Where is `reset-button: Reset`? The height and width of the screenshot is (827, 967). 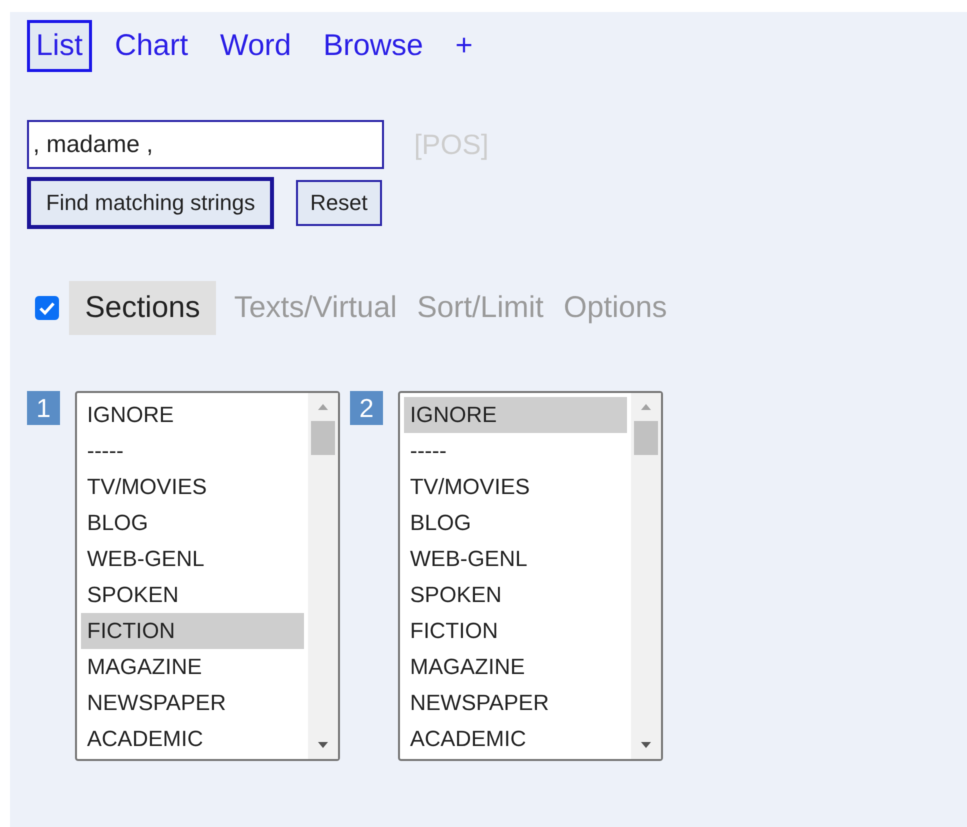 reset-button: Reset is located at coordinates (339, 203).